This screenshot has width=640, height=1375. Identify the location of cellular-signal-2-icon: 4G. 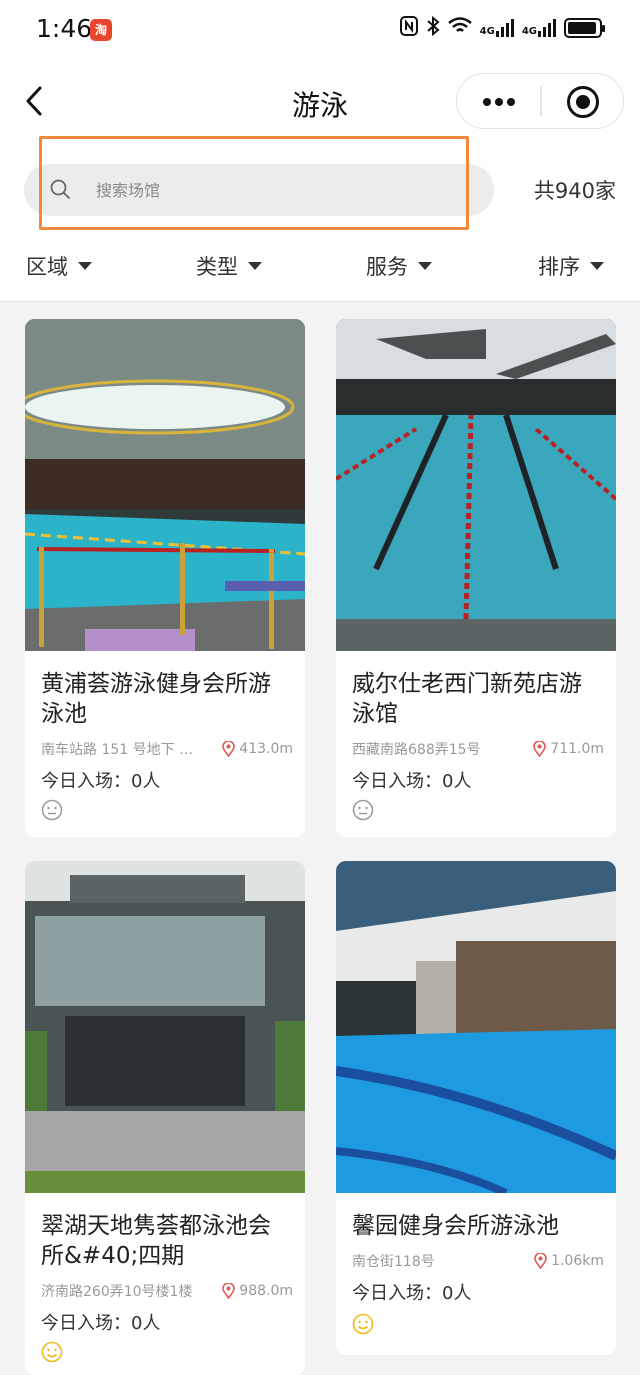
(539, 28).